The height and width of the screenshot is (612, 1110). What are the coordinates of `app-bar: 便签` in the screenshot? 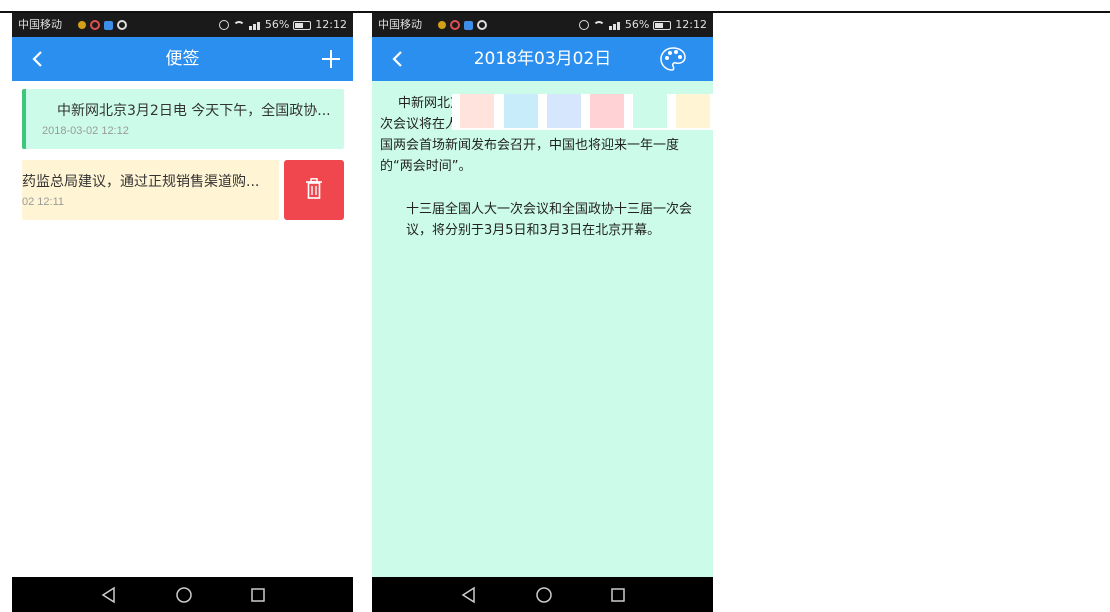 It's located at (182, 59).